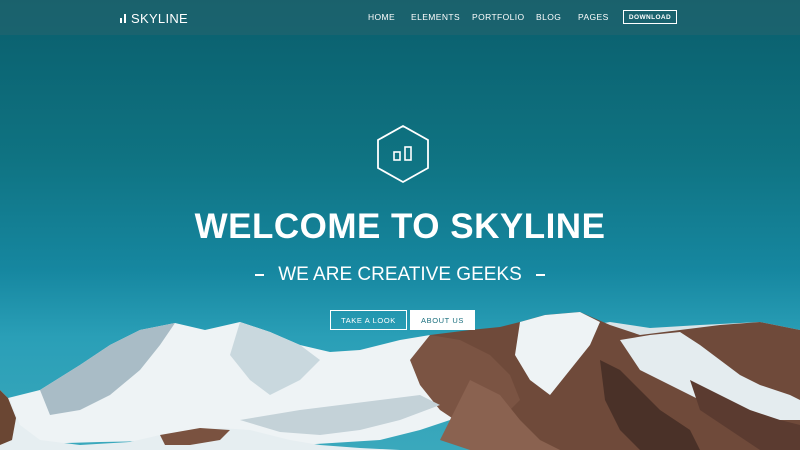  What do you see at coordinates (548, 17) in the screenshot?
I see `nav-link-blog: BLOG` at bounding box center [548, 17].